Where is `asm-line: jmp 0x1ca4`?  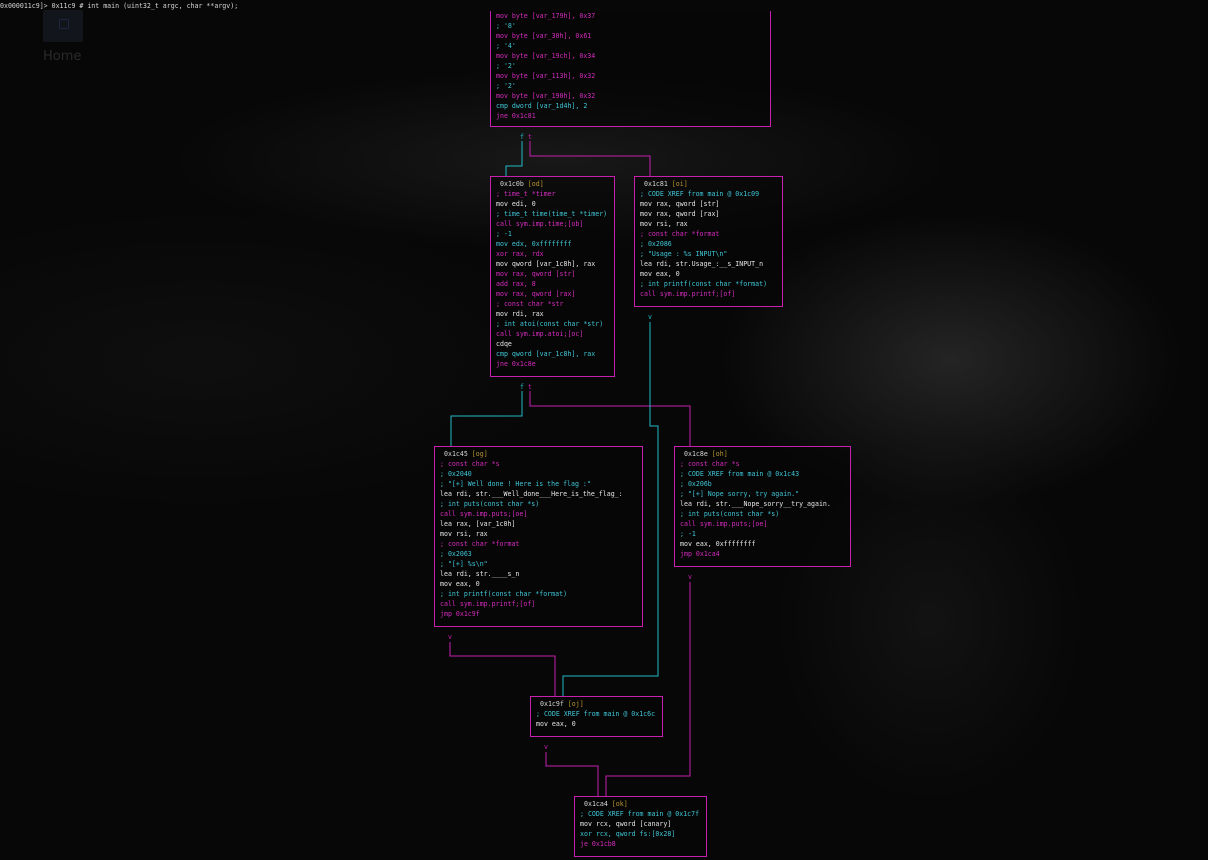 asm-line: jmp 0x1ca4 is located at coordinates (700, 554).